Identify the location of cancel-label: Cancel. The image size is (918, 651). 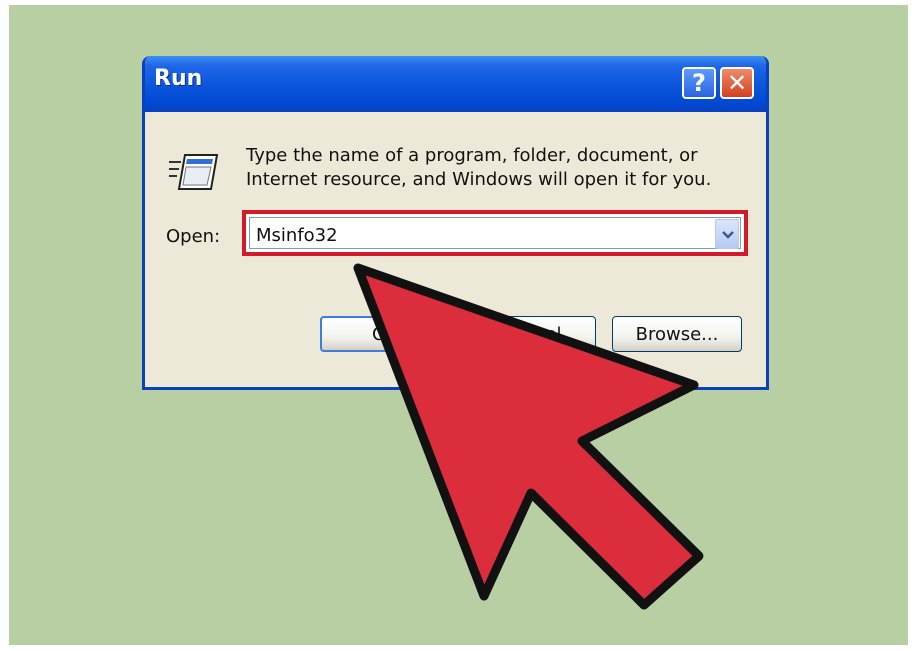
(531, 334).